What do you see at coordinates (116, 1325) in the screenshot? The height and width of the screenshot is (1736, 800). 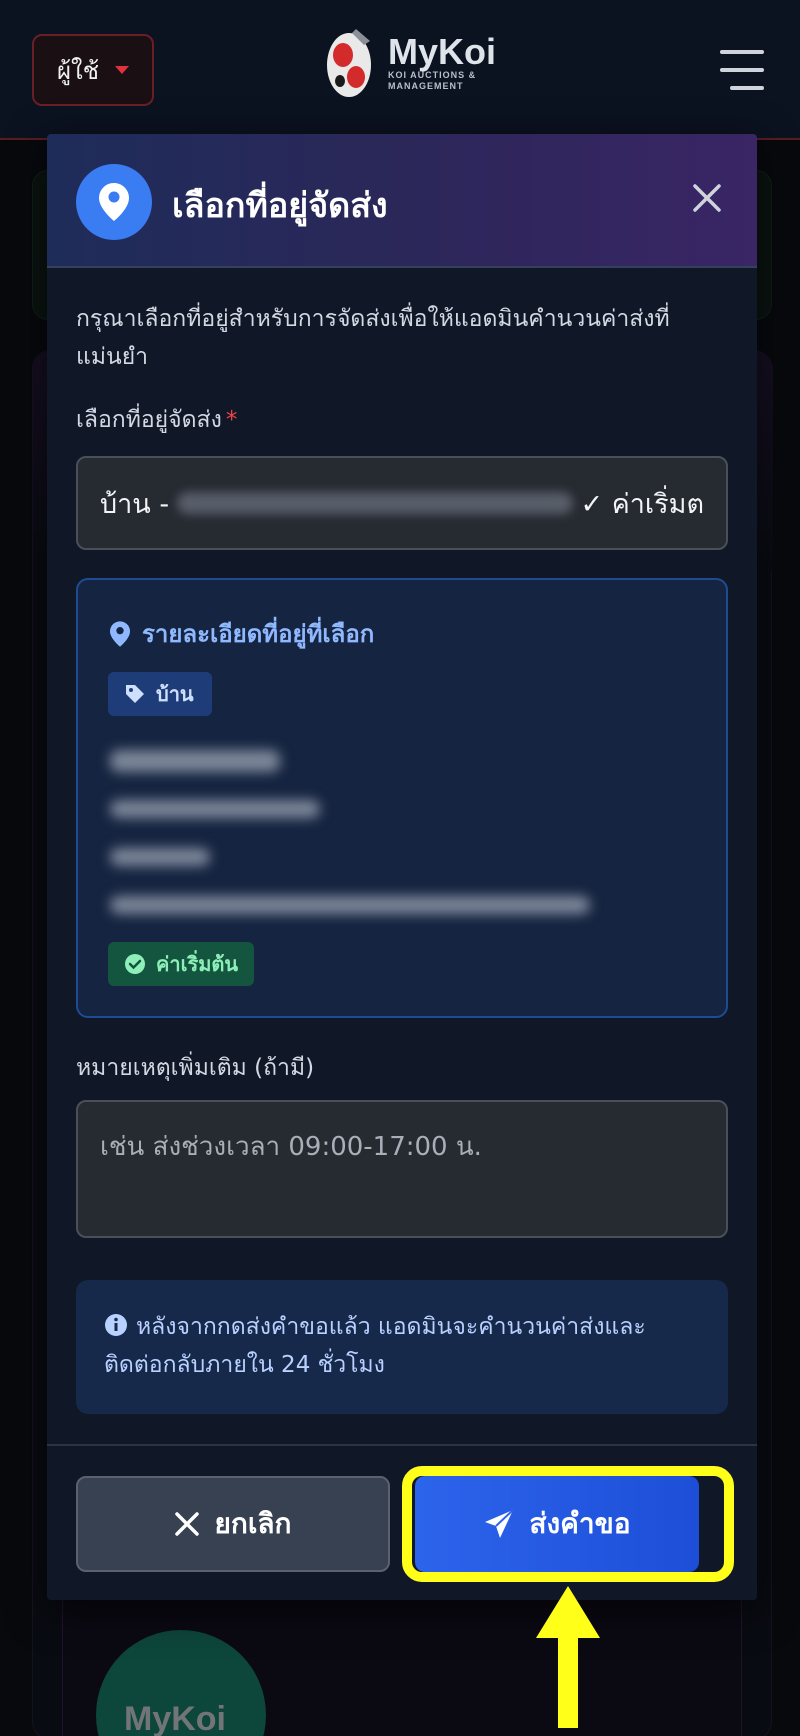 I see `info-icon` at bounding box center [116, 1325].